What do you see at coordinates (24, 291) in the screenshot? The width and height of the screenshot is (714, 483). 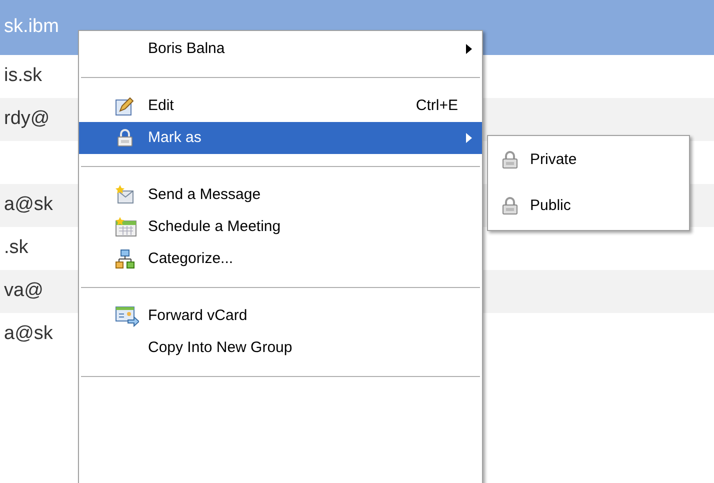 I see `email-text: va@` at bounding box center [24, 291].